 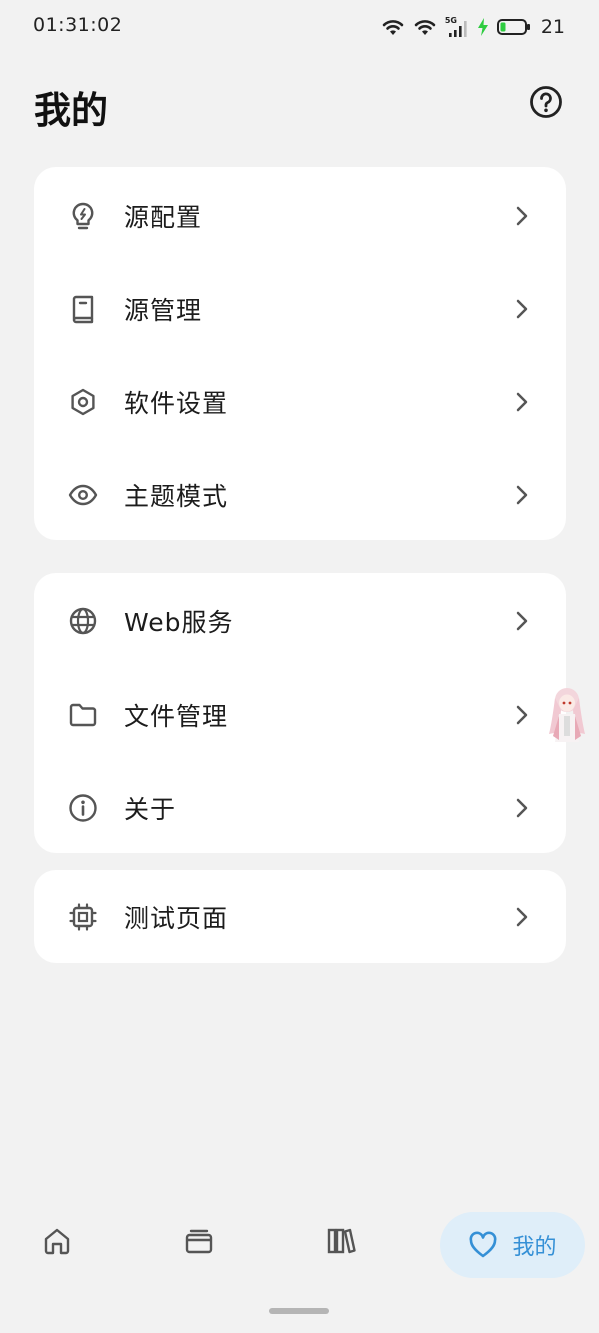 What do you see at coordinates (299, 26) in the screenshot?
I see `status-bar: 01:31:02 5G 21` at bounding box center [299, 26].